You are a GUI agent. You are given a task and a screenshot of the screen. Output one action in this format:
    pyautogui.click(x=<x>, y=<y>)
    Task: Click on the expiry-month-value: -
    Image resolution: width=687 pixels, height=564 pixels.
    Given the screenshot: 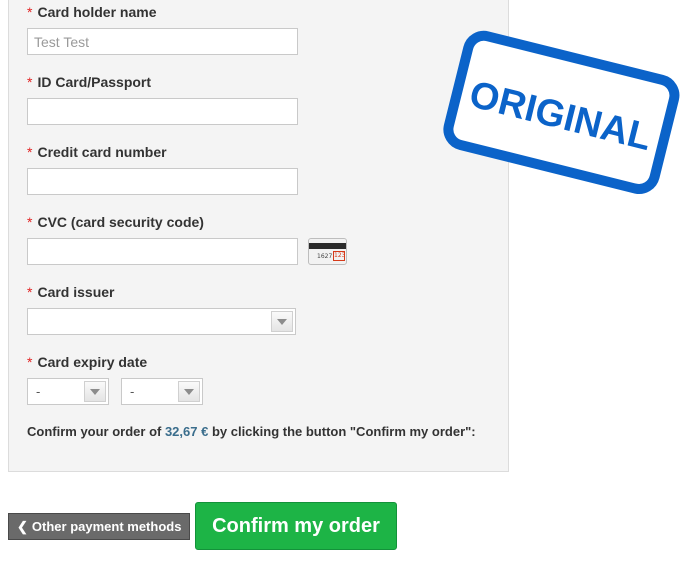 What is the action you would take?
    pyautogui.click(x=38, y=391)
    